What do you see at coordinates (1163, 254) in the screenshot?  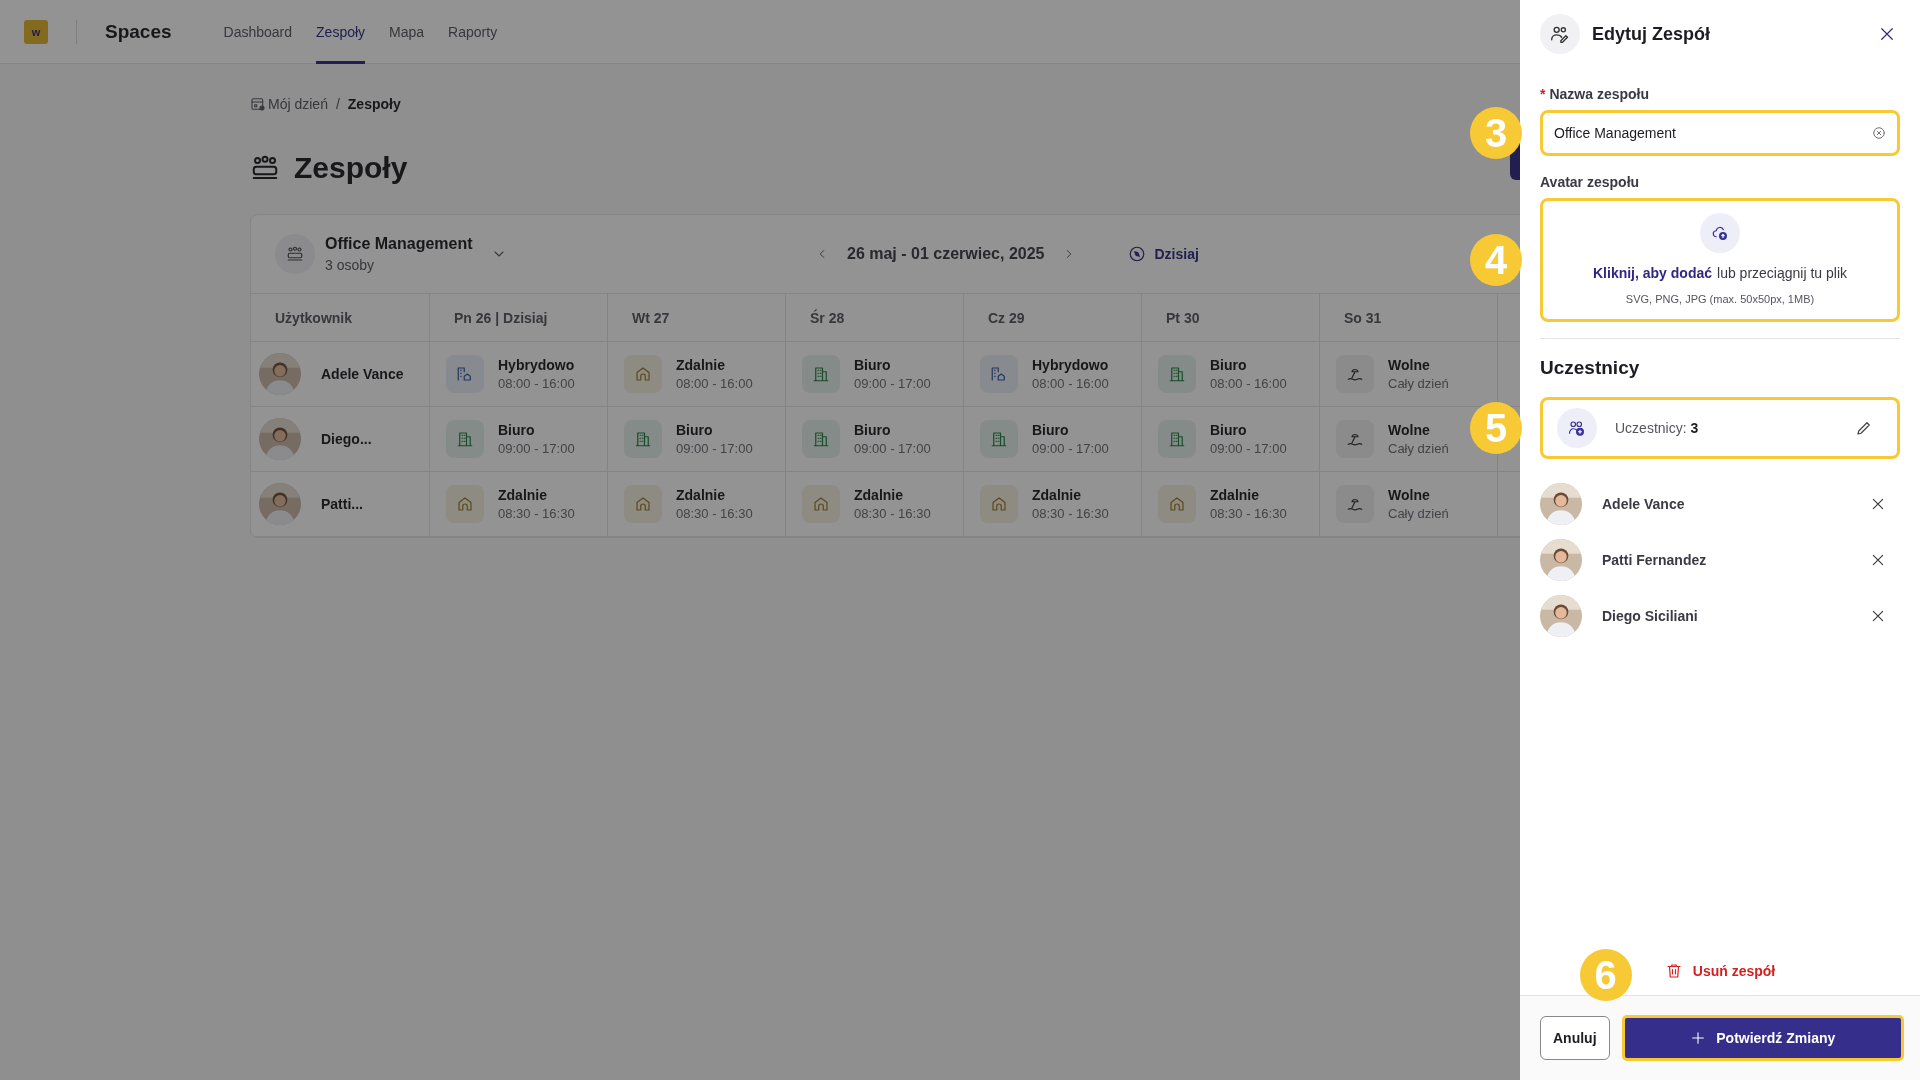 I see `today-button: Dzisiaj` at bounding box center [1163, 254].